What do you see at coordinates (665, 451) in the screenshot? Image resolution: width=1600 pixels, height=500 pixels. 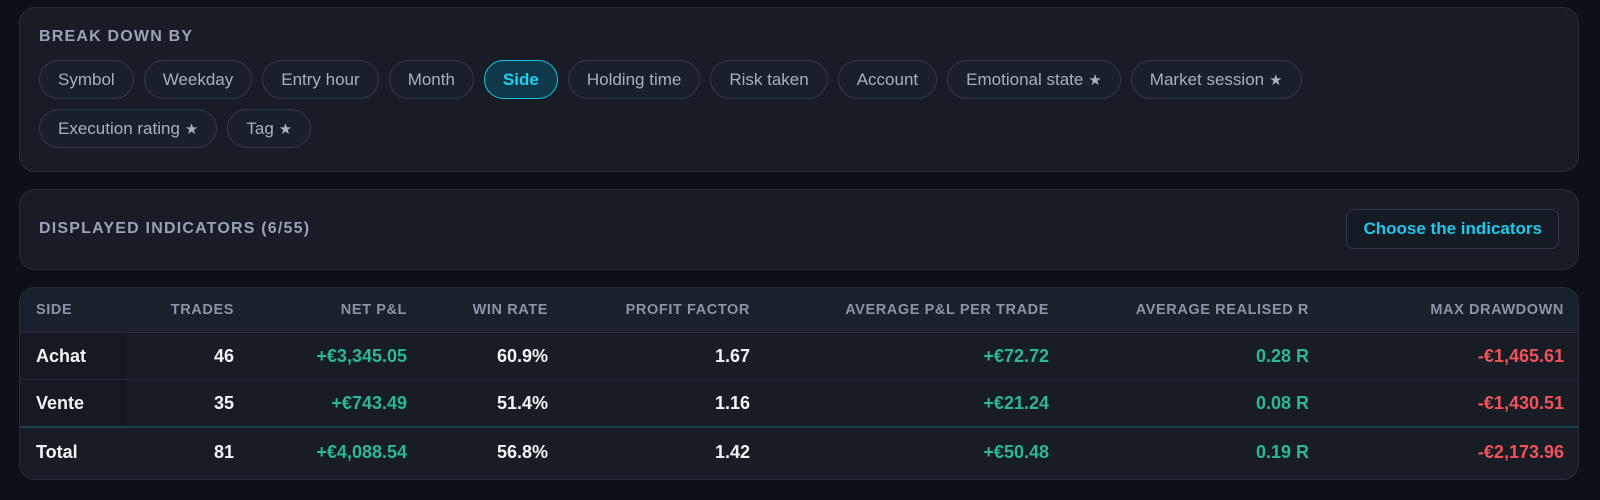 I see `total-cell: 1.42` at bounding box center [665, 451].